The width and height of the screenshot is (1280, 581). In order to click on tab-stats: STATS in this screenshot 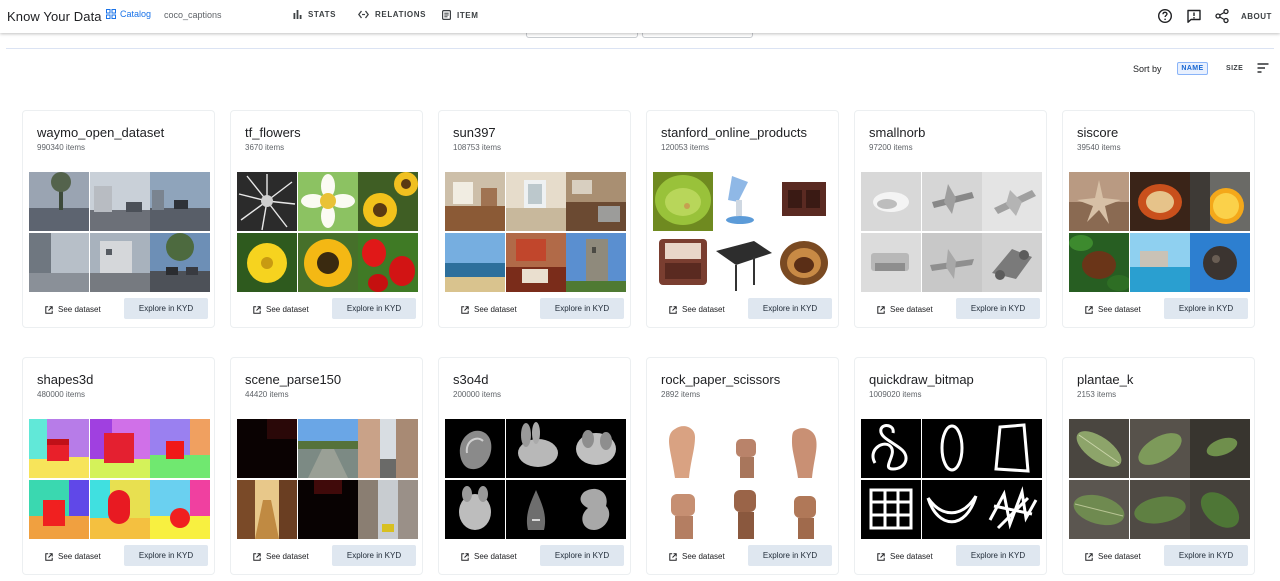, I will do `click(314, 14)`.